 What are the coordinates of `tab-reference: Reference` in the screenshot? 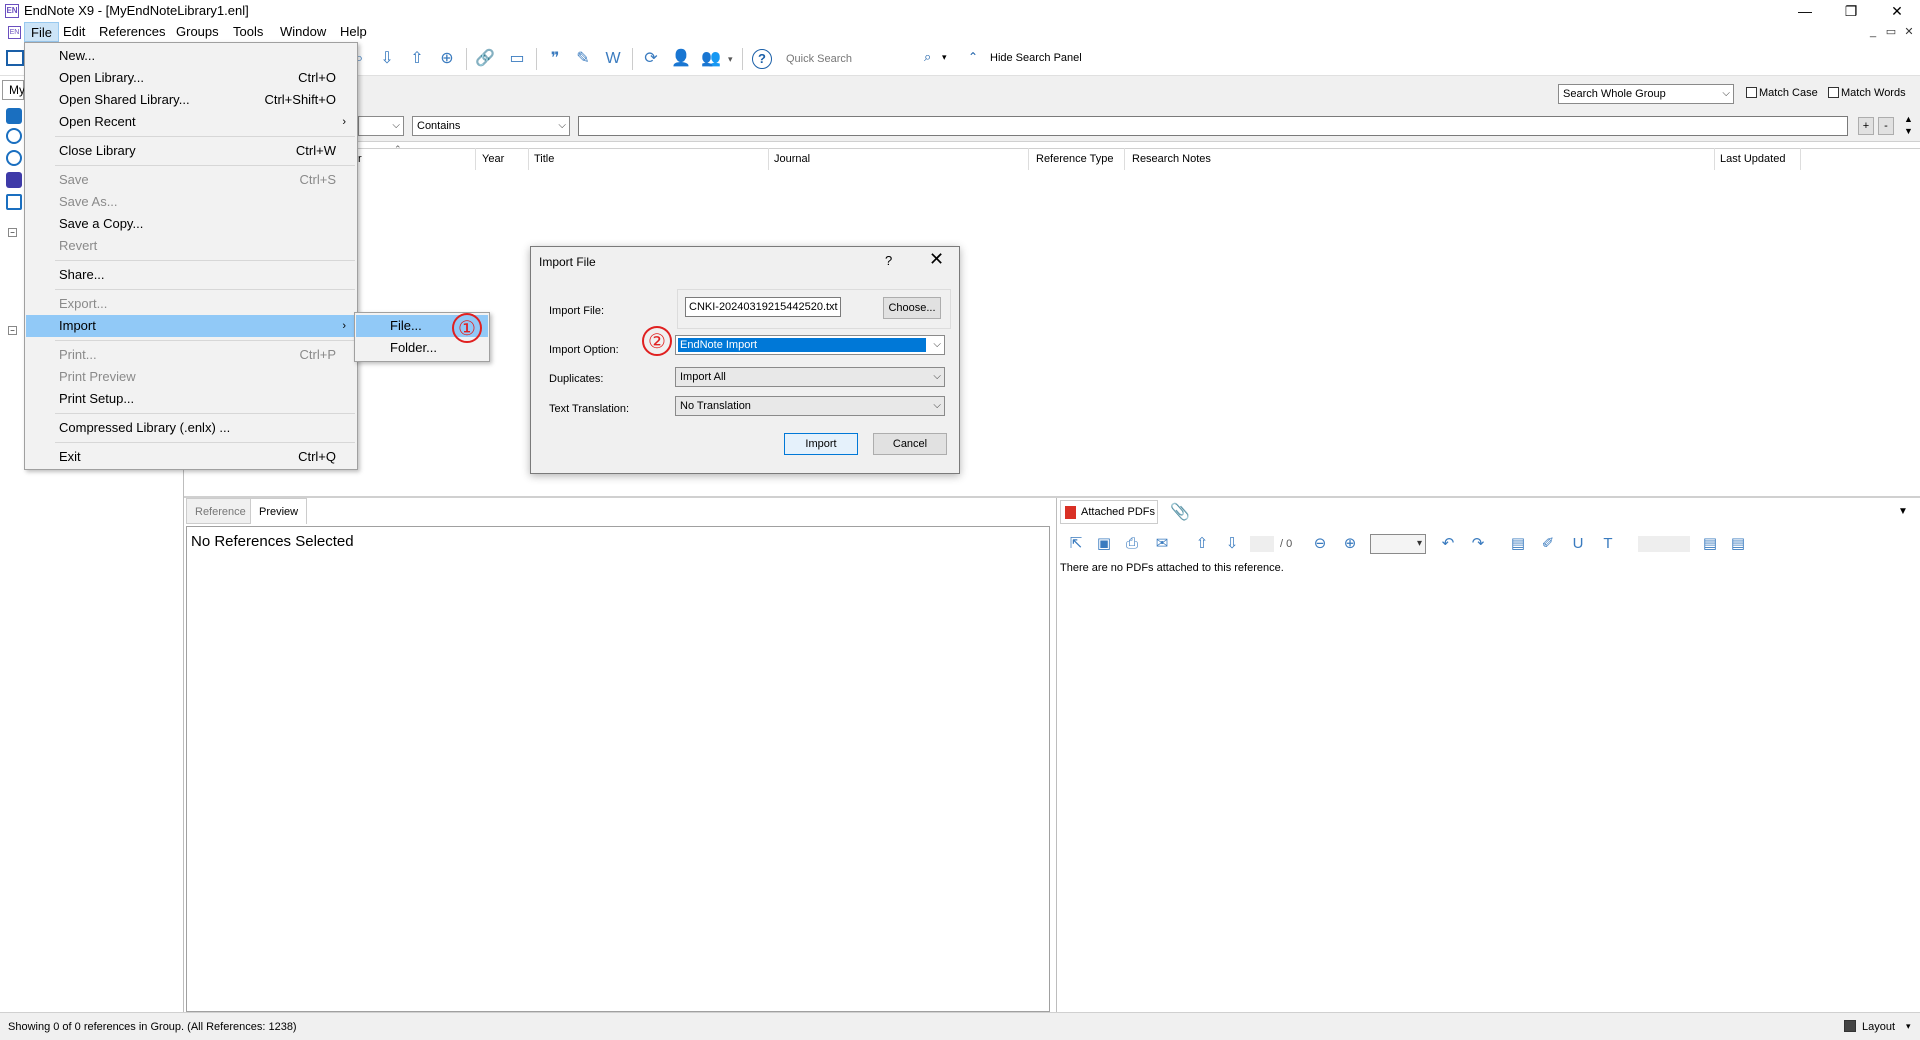 It's located at (220, 511).